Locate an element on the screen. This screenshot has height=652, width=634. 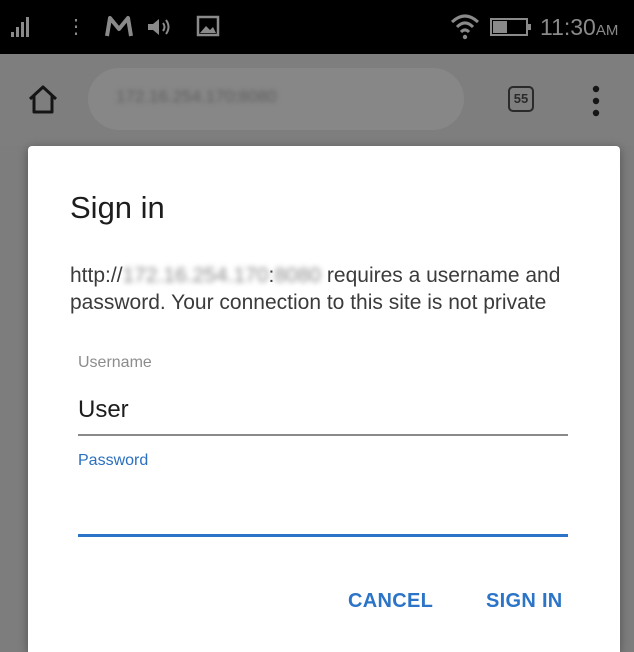
tab-switcher-button: 55 is located at coordinates (521, 99).